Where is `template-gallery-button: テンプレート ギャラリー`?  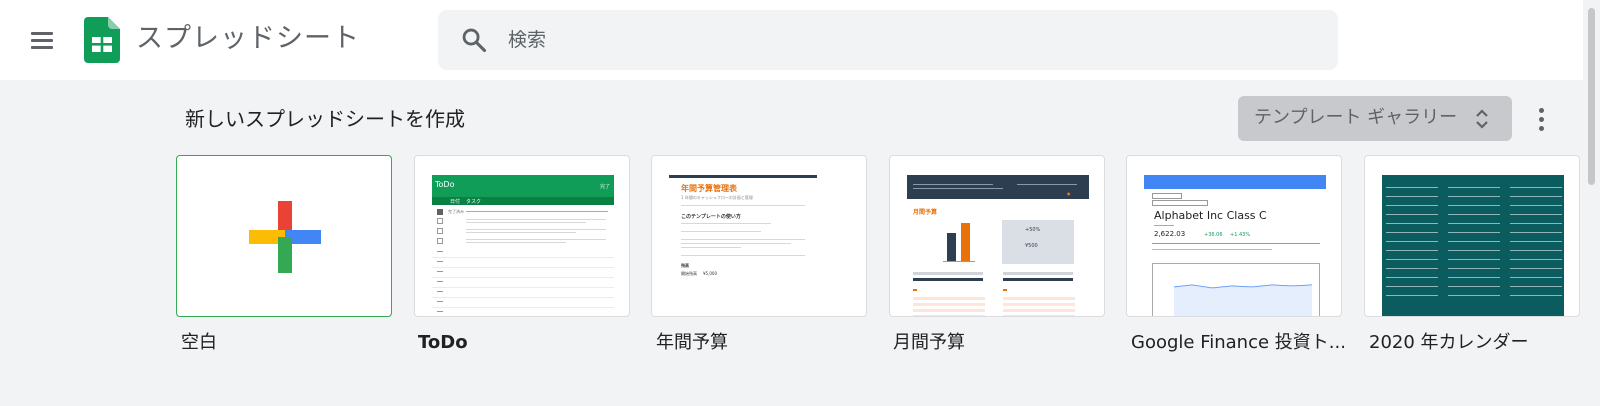 template-gallery-button: テンプレート ギャラリー is located at coordinates (1375, 118).